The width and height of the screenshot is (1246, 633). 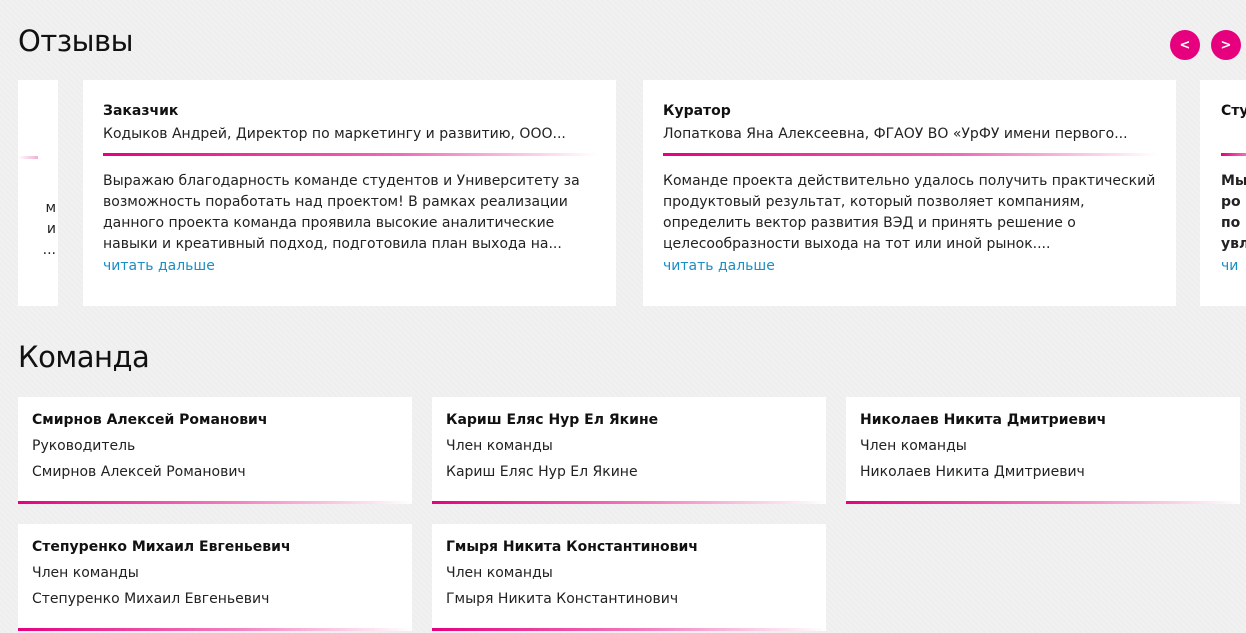 What do you see at coordinates (697, 111) in the screenshot?
I see `review-role: Куратор` at bounding box center [697, 111].